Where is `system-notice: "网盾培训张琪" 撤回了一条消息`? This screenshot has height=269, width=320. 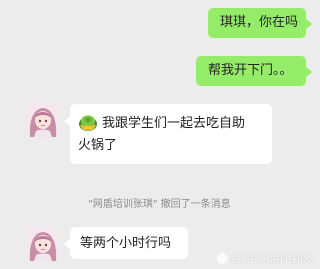 system-notice: "网盾培训张琪" 撤回了一条消息 is located at coordinates (159, 204).